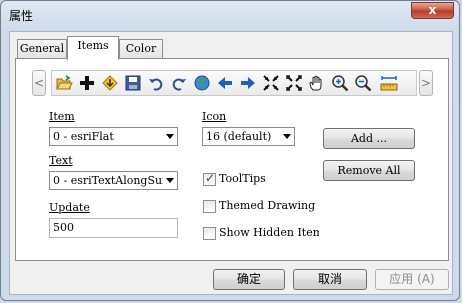 This screenshot has height=303, width=462. Describe the element at coordinates (42, 49) in the screenshot. I see `tab-general: General` at that location.